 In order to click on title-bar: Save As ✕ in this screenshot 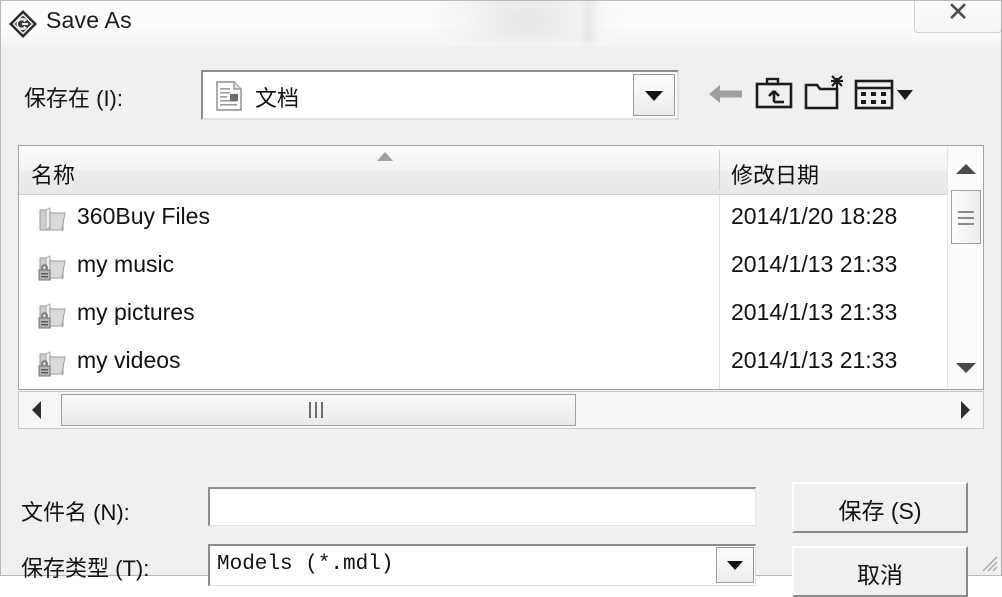, I will do `click(501, 24)`.